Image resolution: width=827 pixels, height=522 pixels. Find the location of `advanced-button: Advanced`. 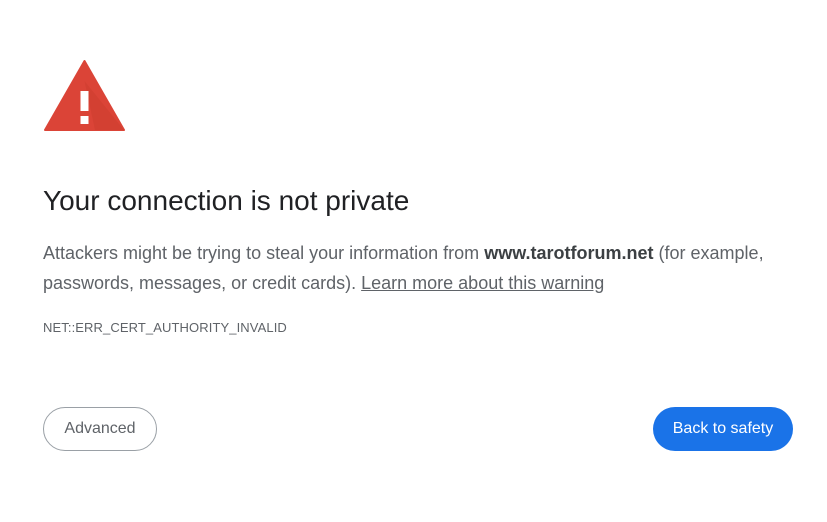

advanced-button: Advanced is located at coordinates (100, 429).